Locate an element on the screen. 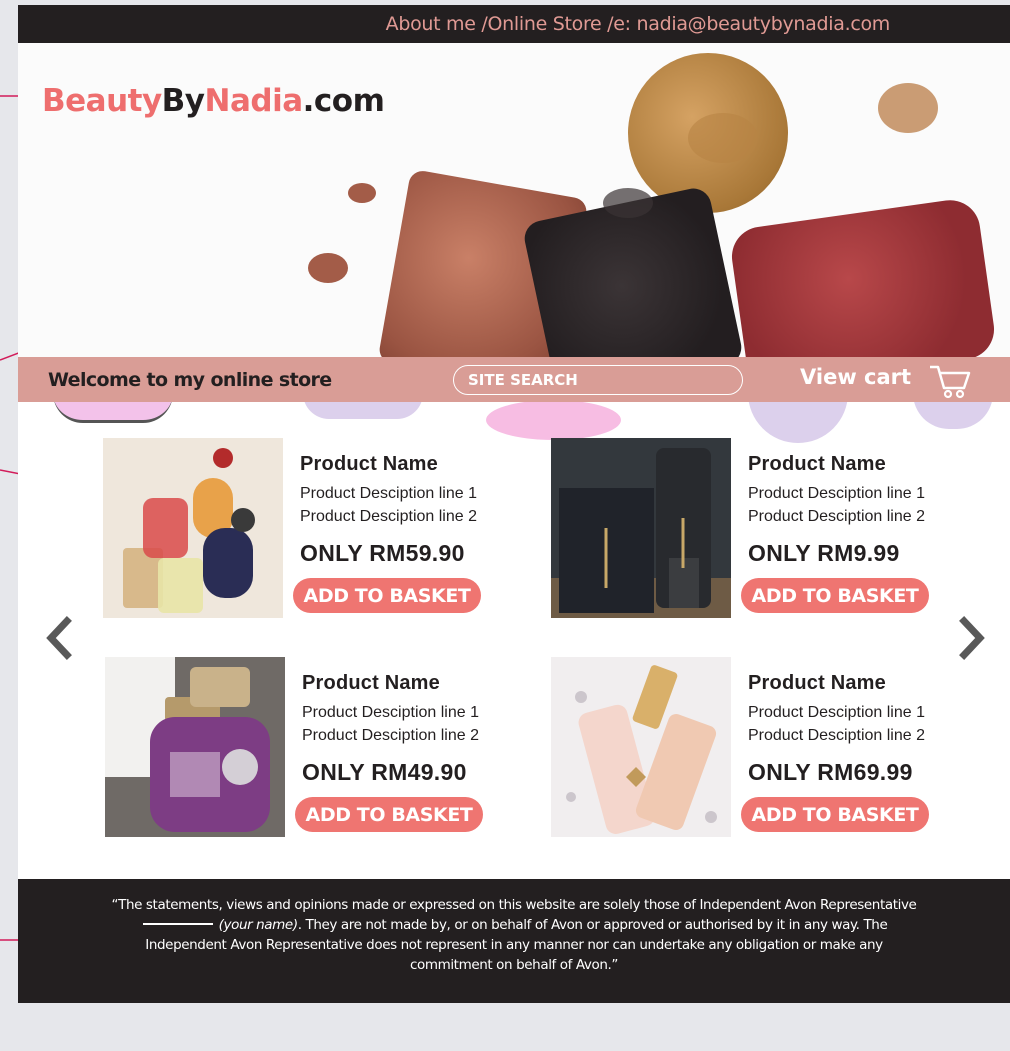 This screenshot has width=1010, height=1051. product-price: ONLY RM59.90 is located at coordinates (382, 553).